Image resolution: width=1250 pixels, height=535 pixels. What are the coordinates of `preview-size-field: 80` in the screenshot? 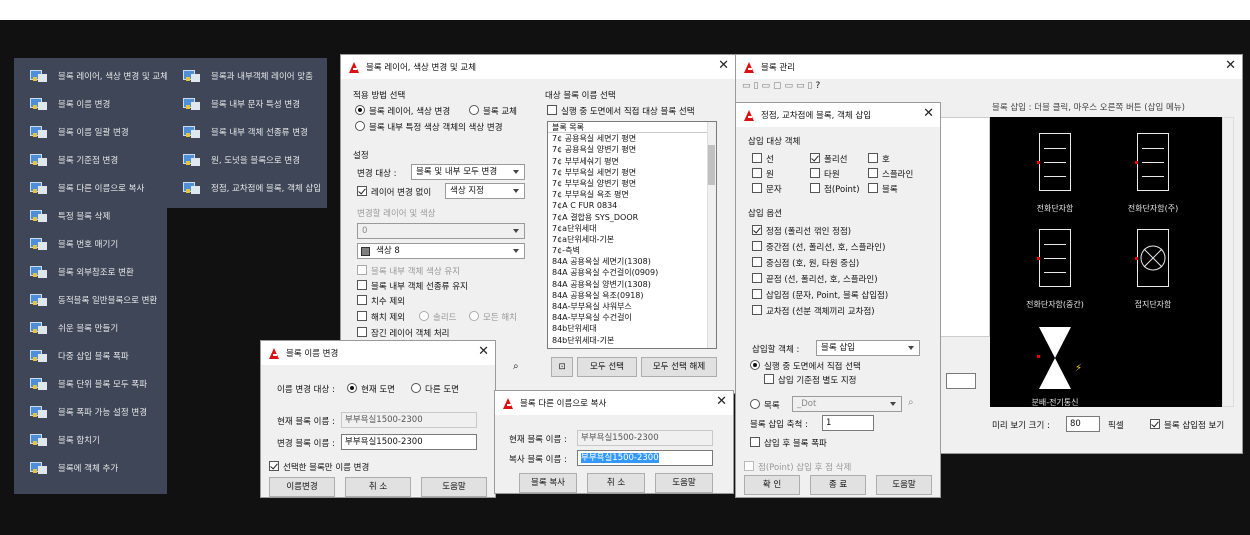 It's located at (1083, 424).